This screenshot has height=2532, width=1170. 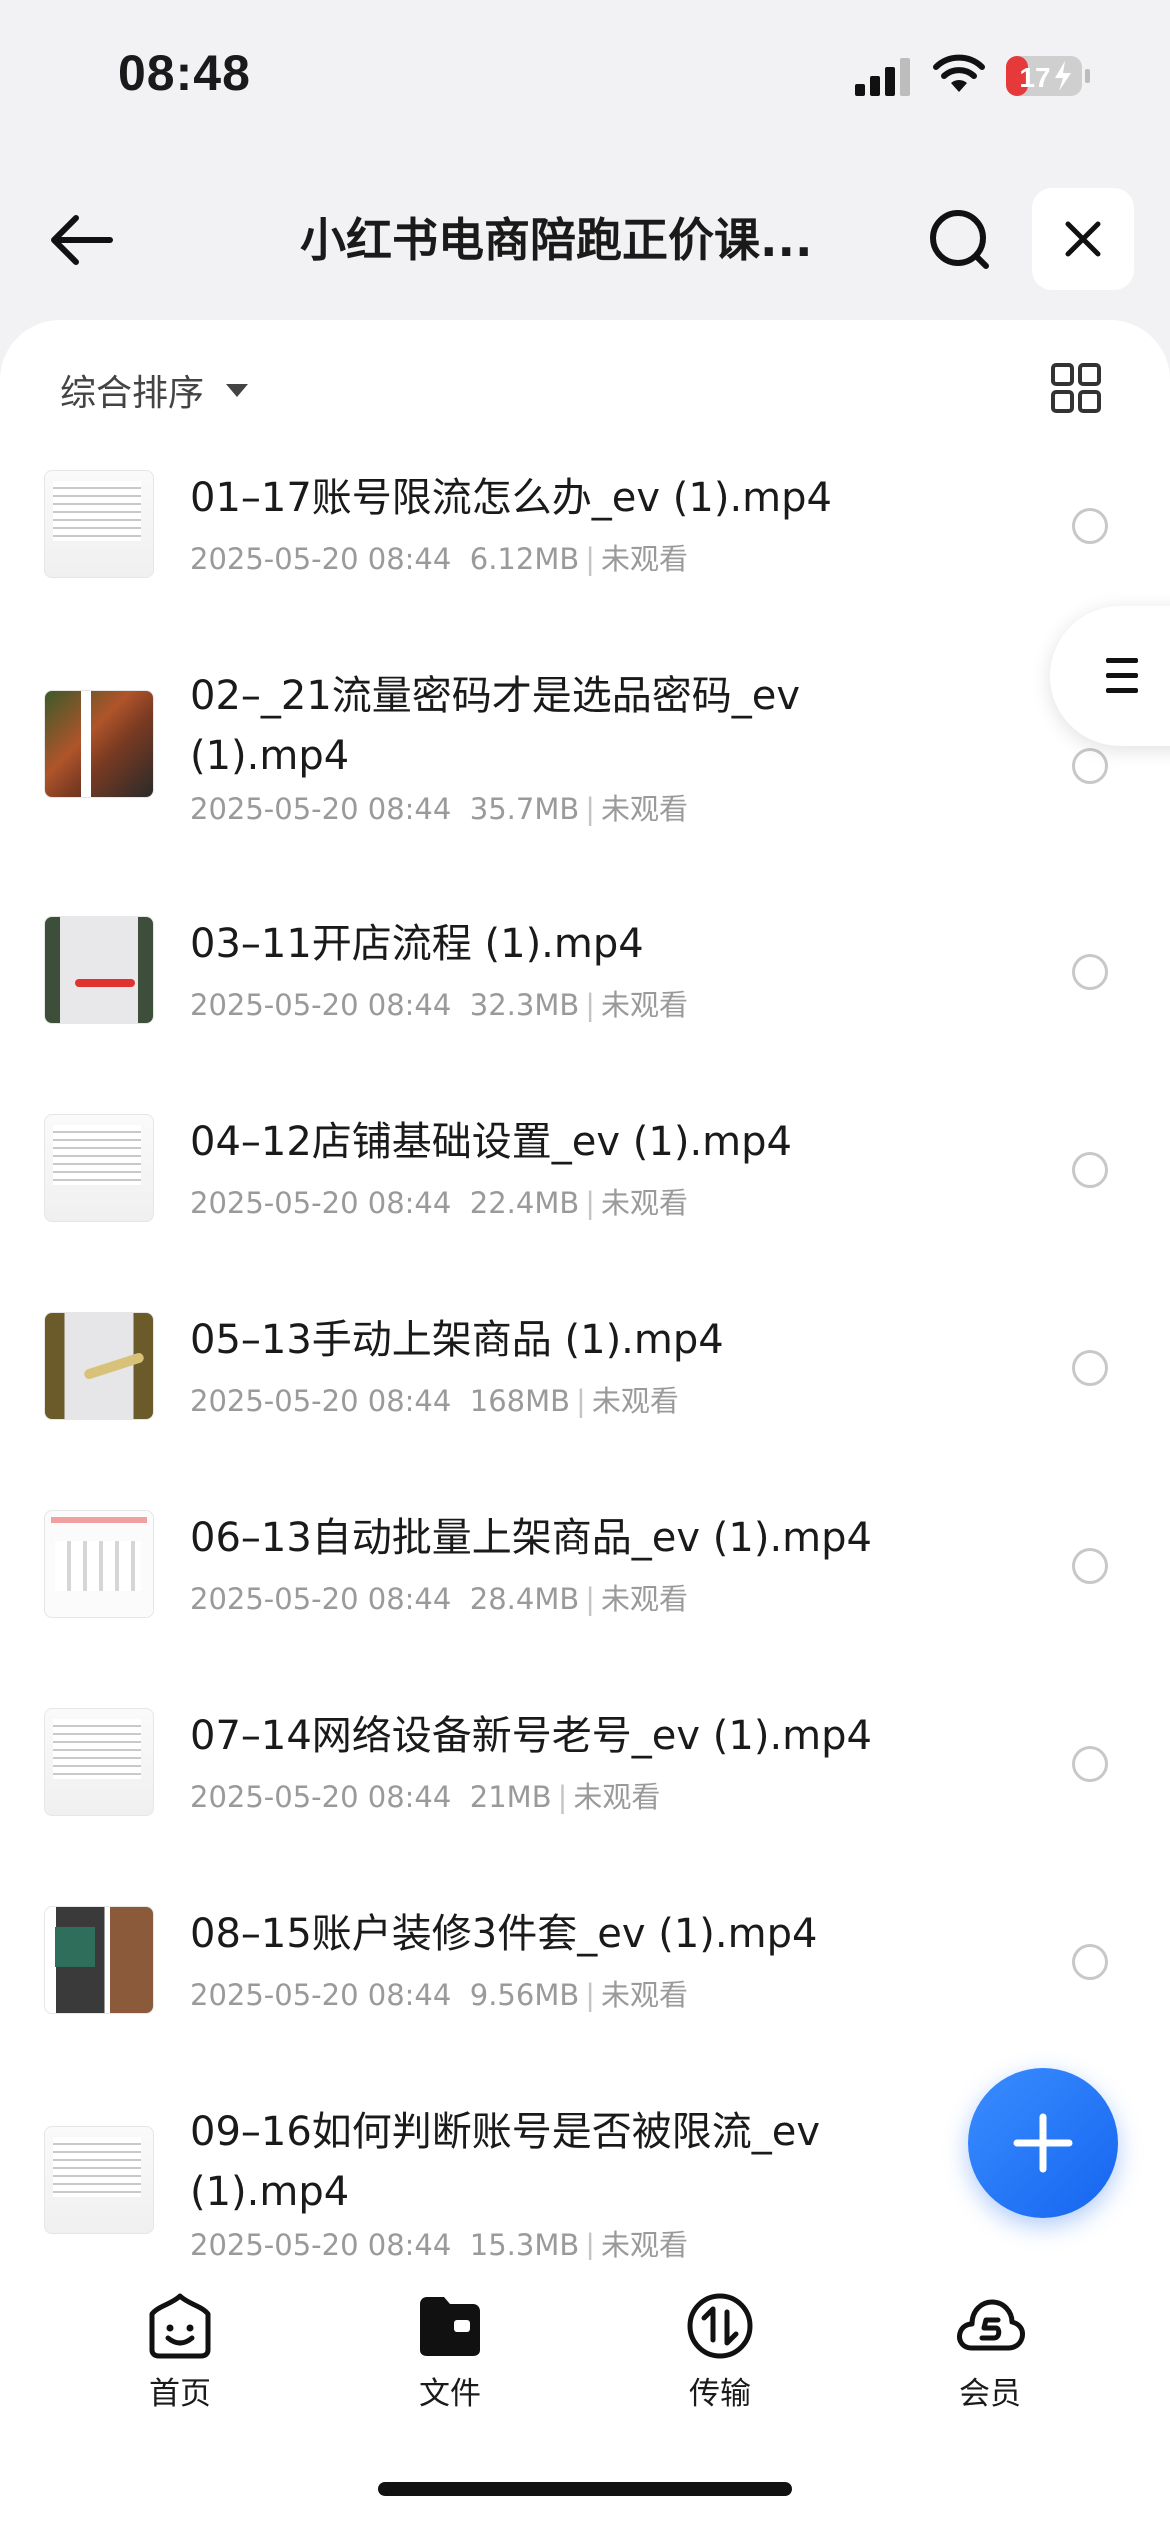 I want to click on smiley-home-icon, so click(x=180, y=2326).